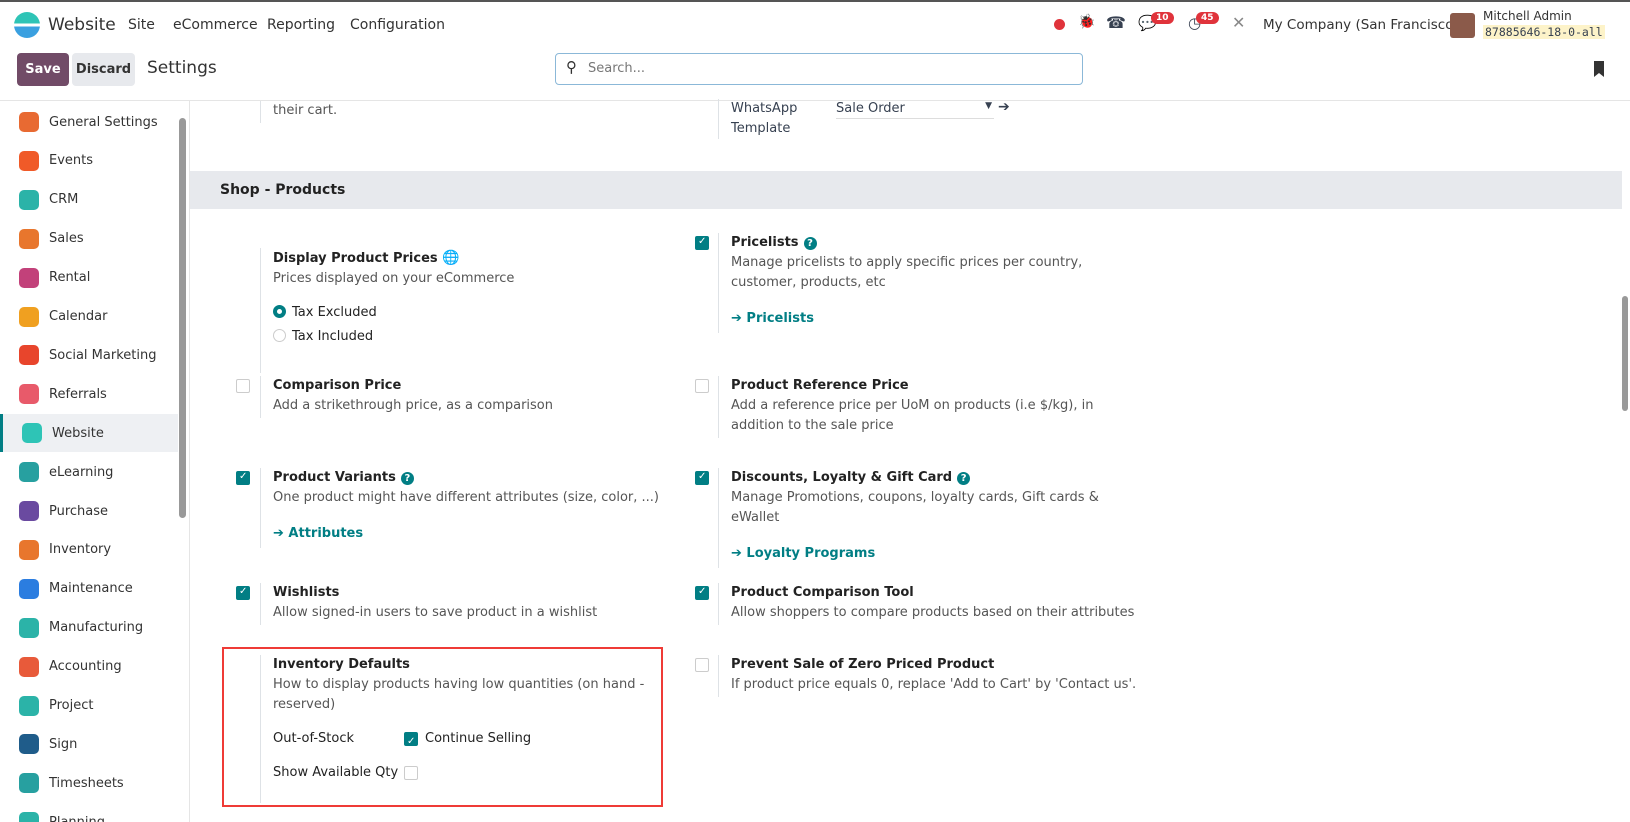  What do you see at coordinates (78, 394) in the screenshot?
I see `sidebar-item-label: Referrals` at bounding box center [78, 394].